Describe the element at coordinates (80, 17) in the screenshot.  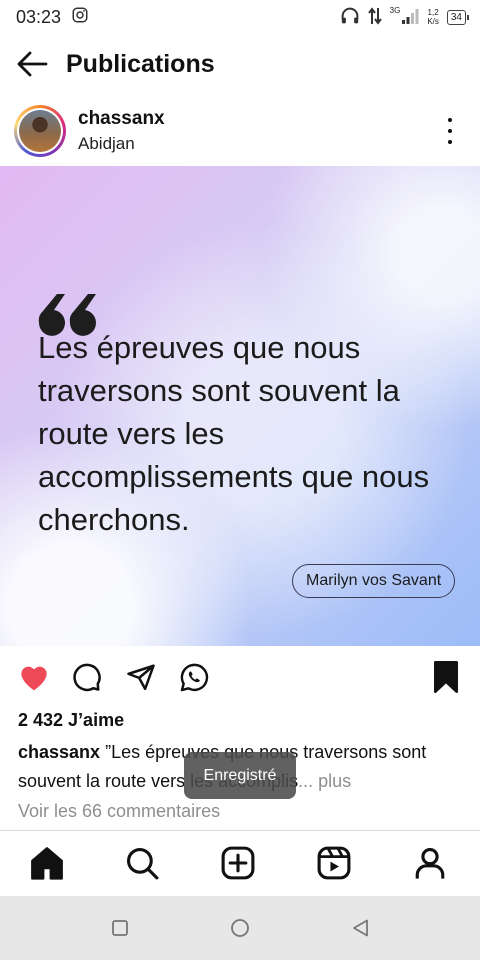
I see `instagram-notification-icon` at that location.